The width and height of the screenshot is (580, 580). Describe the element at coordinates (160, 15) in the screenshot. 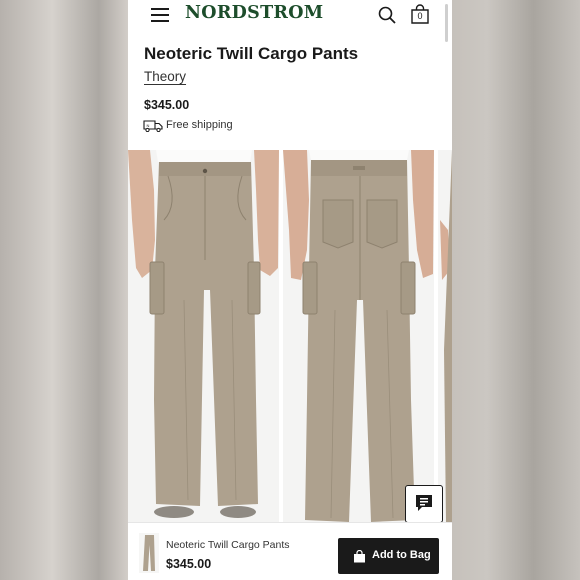

I see `hamburger-menu-icon` at that location.